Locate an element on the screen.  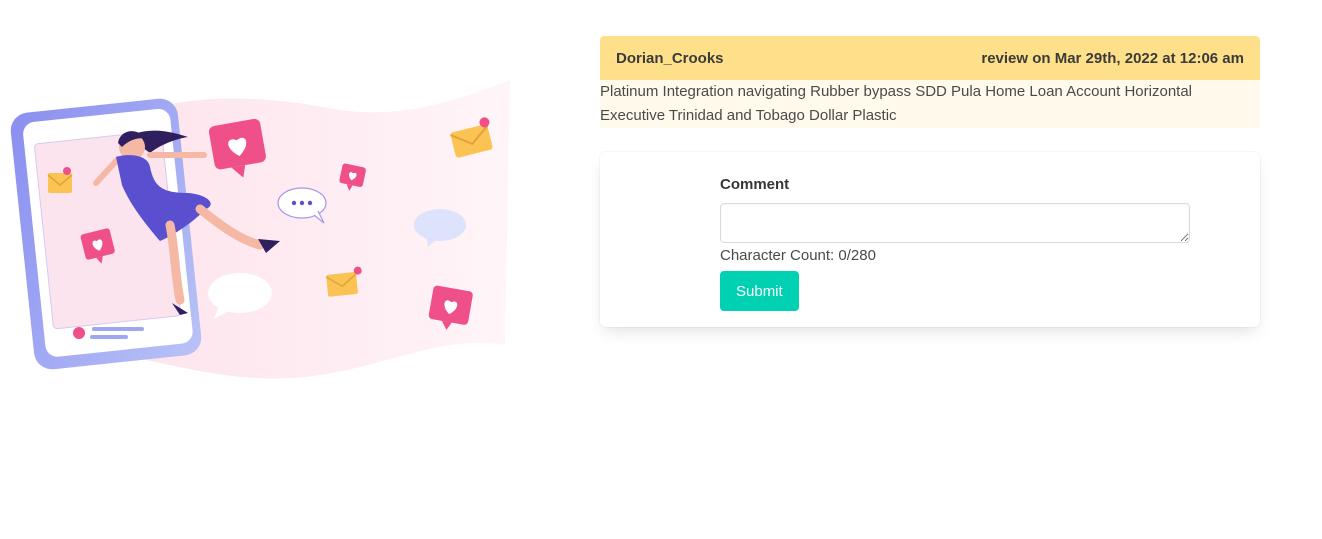
review-meta: review on Mar 29th, 2022 at 12:06 am is located at coordinates (1112, 58).